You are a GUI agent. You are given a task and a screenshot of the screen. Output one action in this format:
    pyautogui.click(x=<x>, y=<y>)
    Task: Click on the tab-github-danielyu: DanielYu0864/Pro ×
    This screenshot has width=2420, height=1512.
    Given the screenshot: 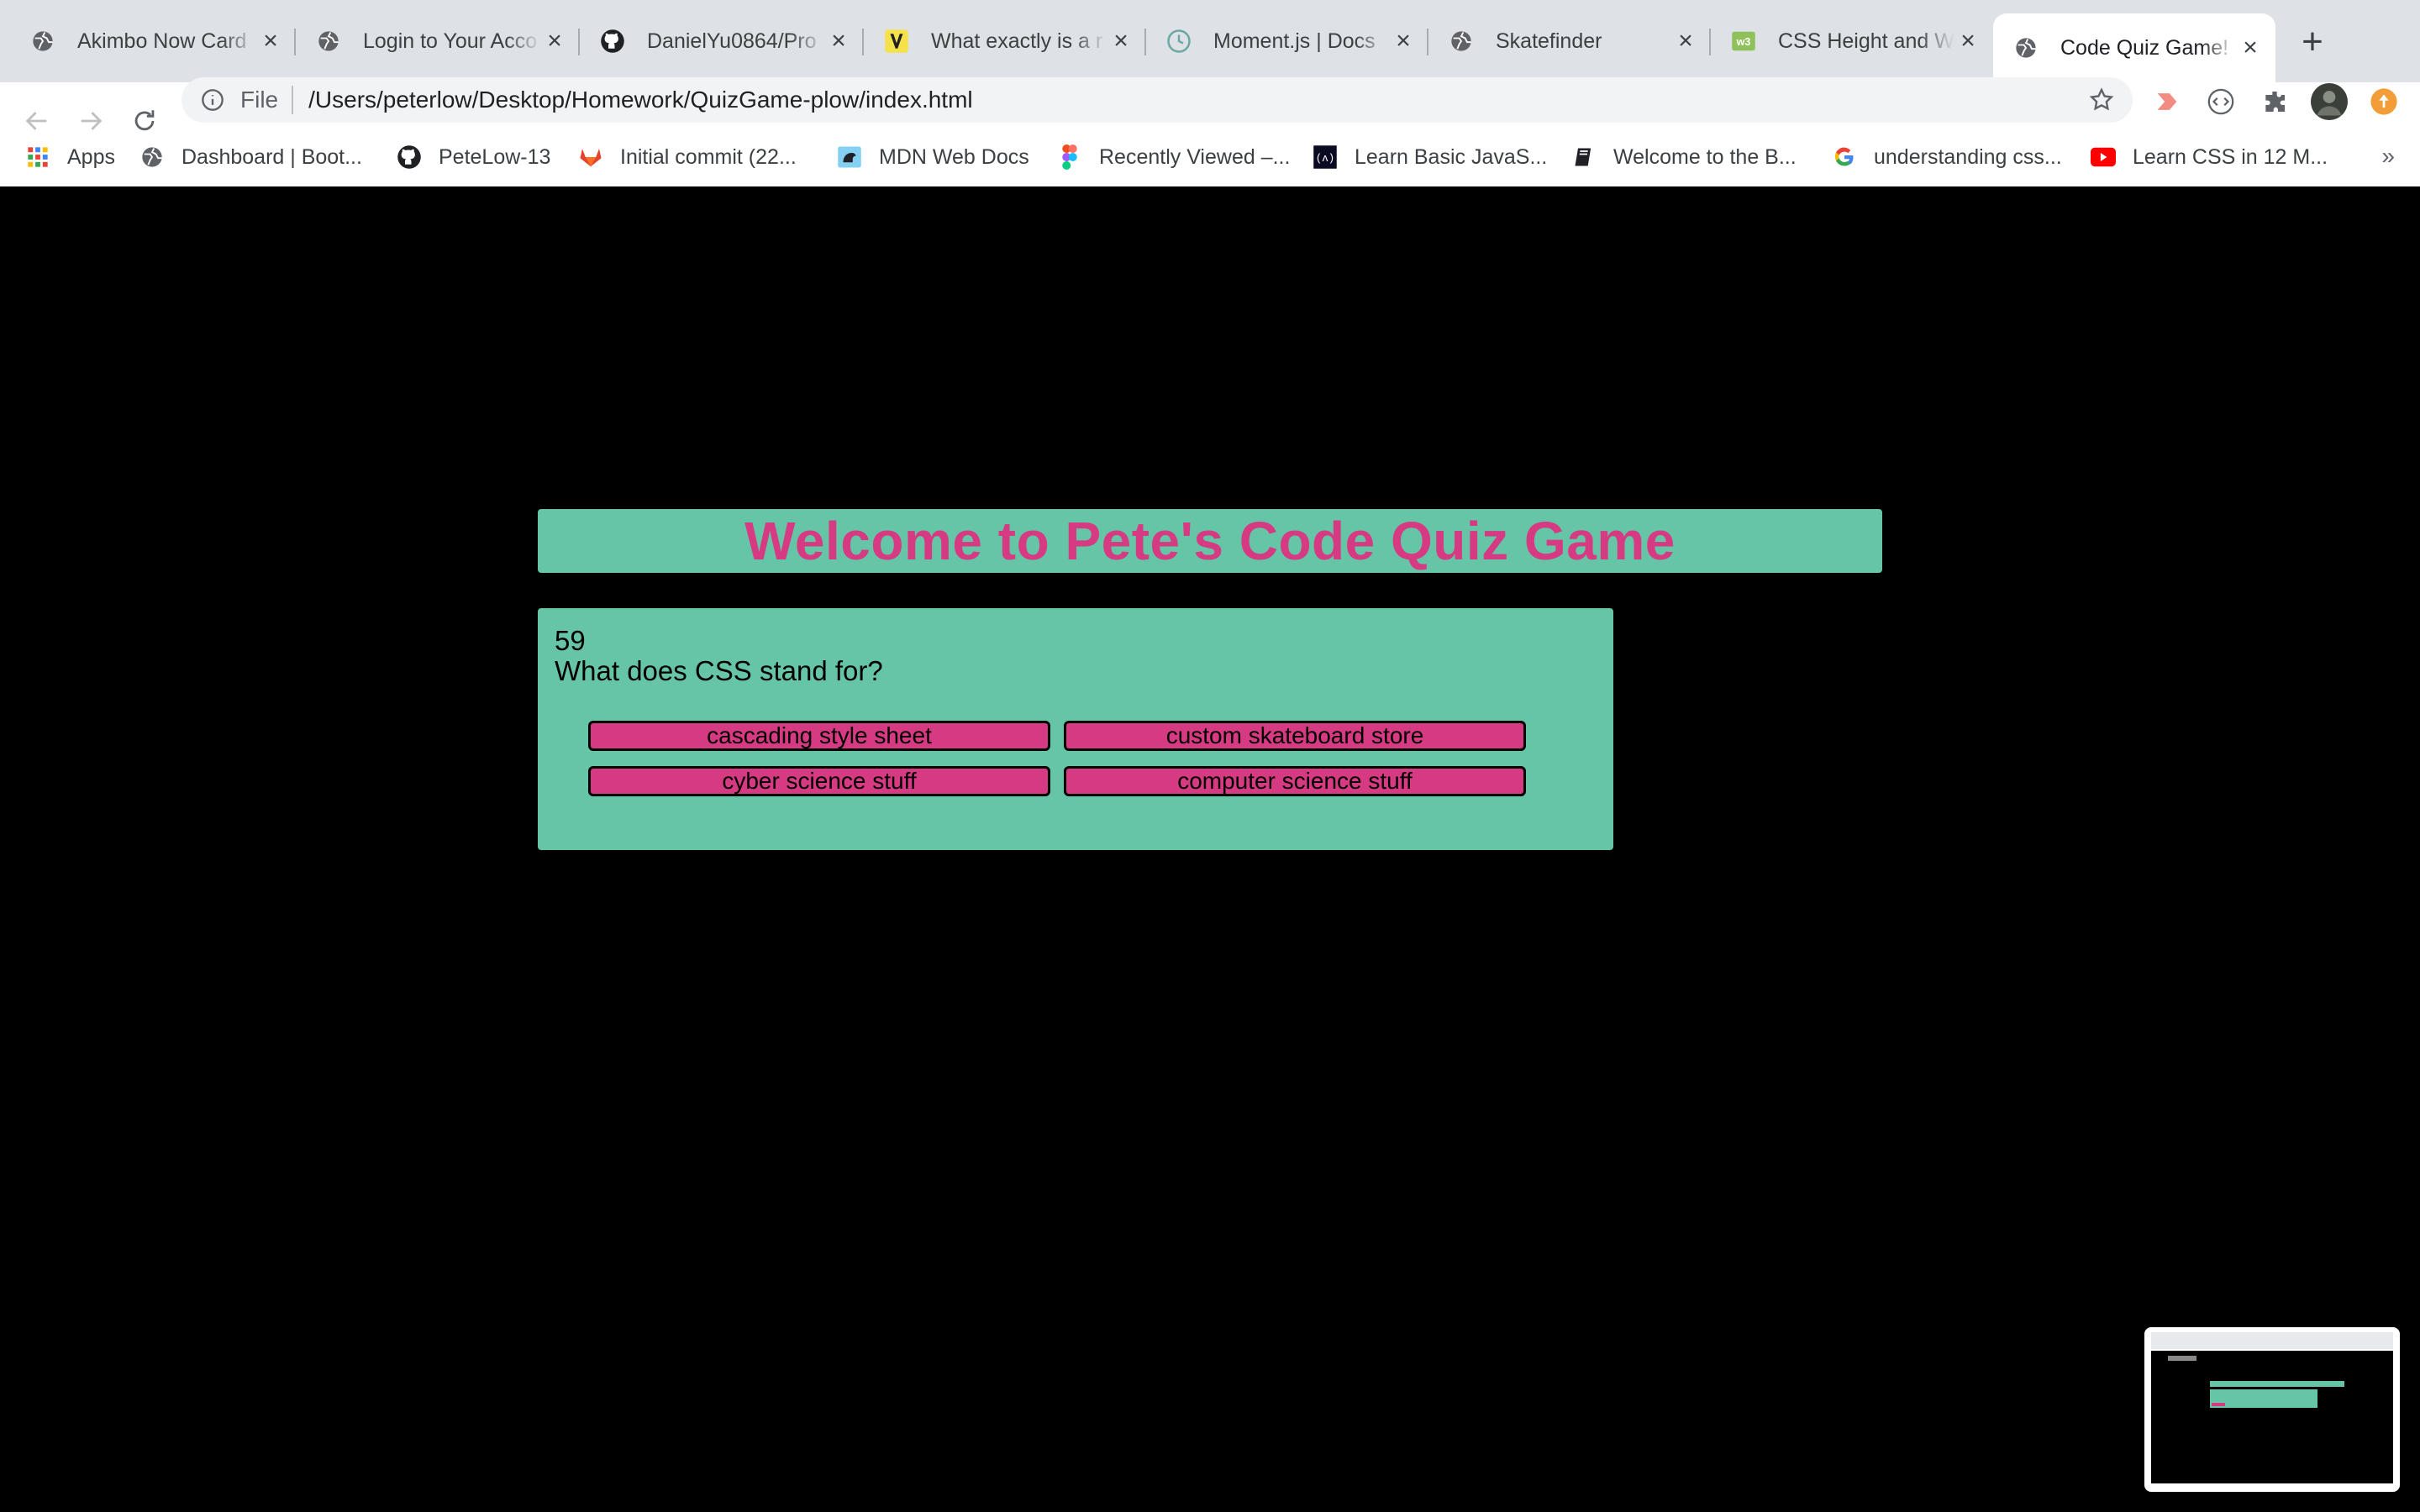 What is the action you would take?
    pyautogui.click(x=722, y=41)
    